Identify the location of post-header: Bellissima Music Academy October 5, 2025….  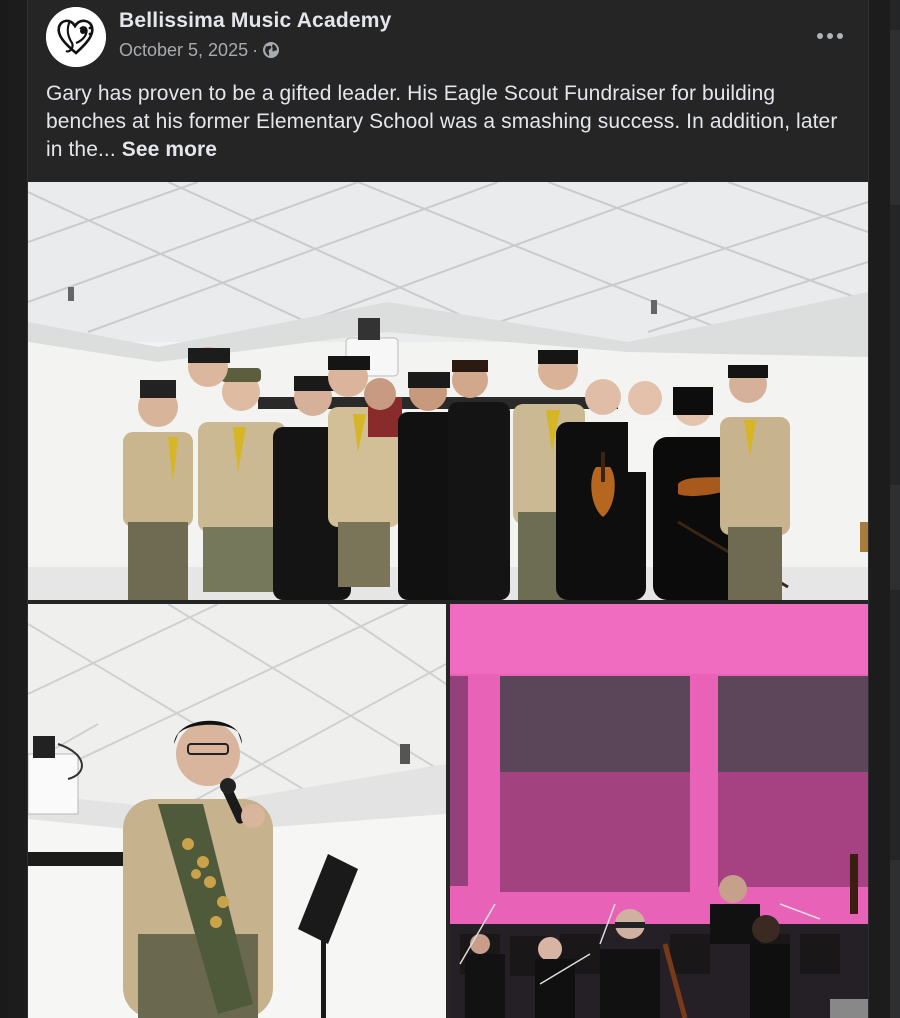
(448, 40).